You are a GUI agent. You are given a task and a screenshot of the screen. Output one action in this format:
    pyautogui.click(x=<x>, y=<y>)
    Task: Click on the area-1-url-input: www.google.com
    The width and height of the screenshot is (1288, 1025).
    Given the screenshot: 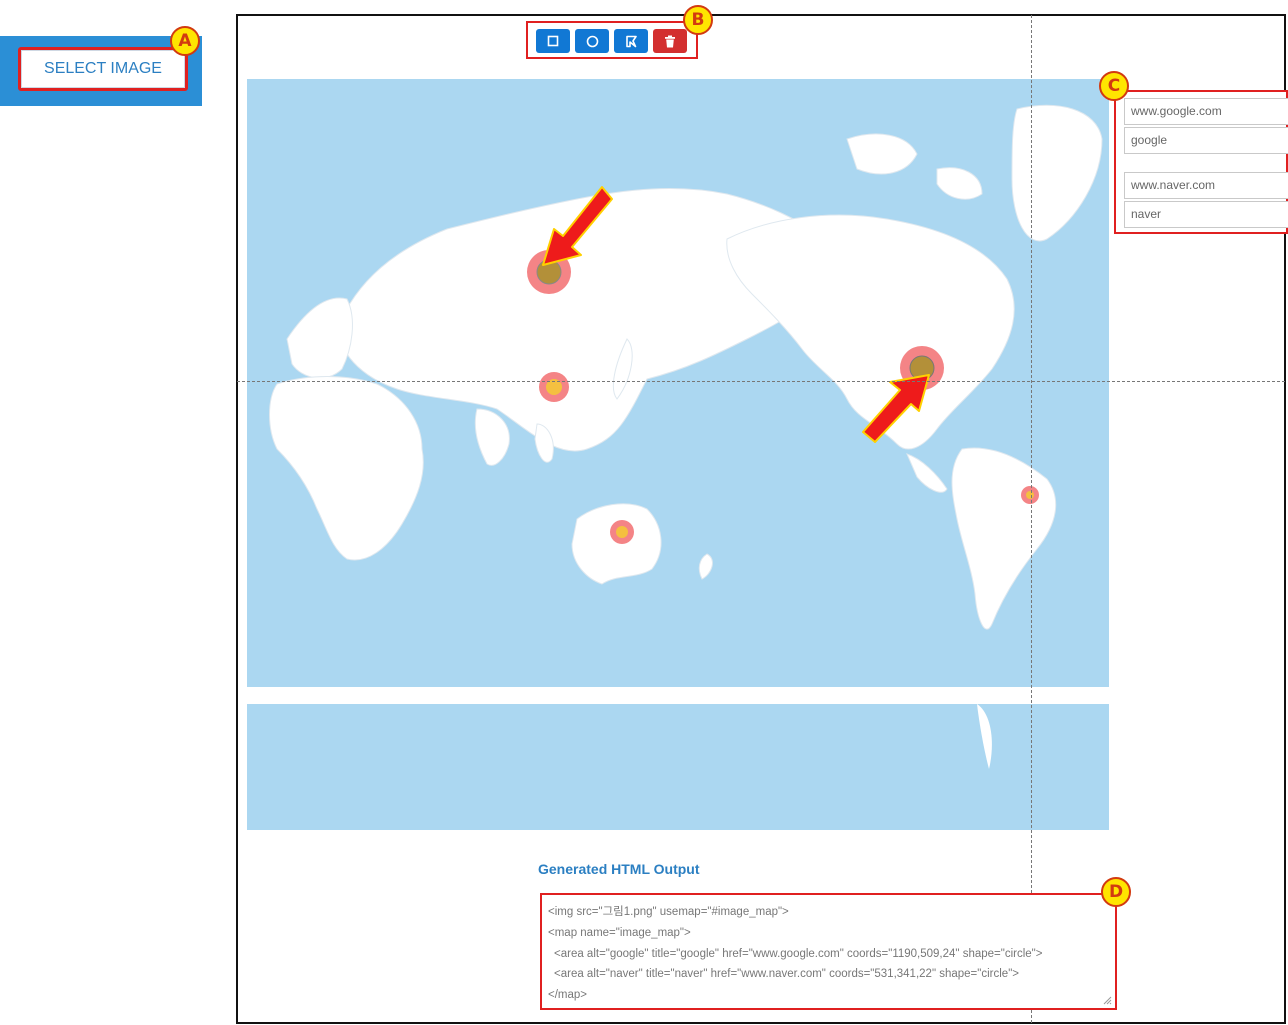 What is the action you would take?
    pyautogui.click(x=1206, y=111)
    